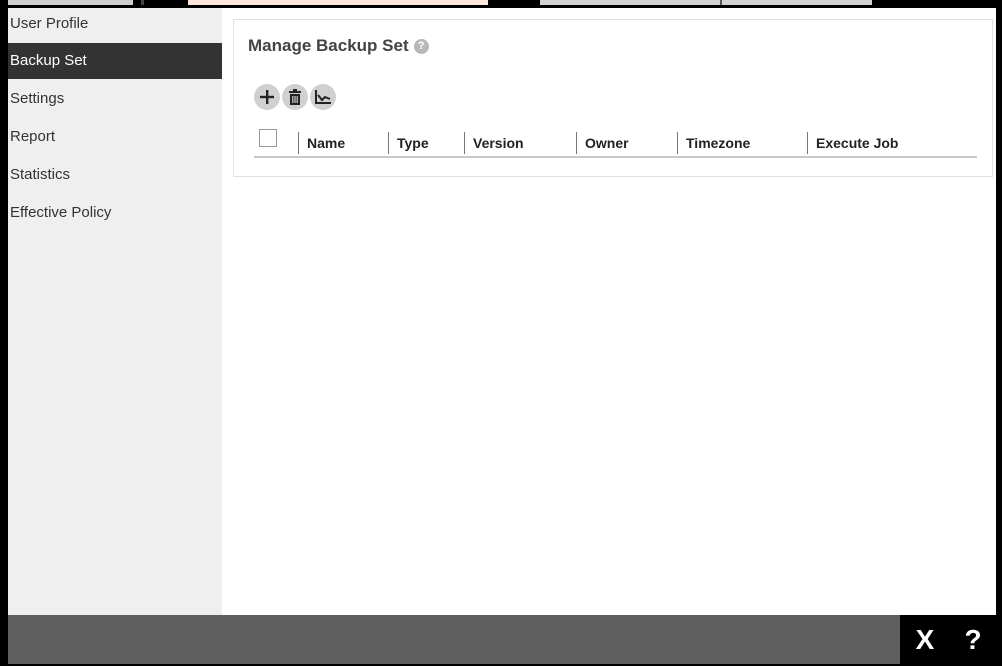 This screenshot has width=1002, height=666. Describe the element at coordinates (115, 175) in the screenshot. I see `sidebar-item-statistics: Statistics` at that location.